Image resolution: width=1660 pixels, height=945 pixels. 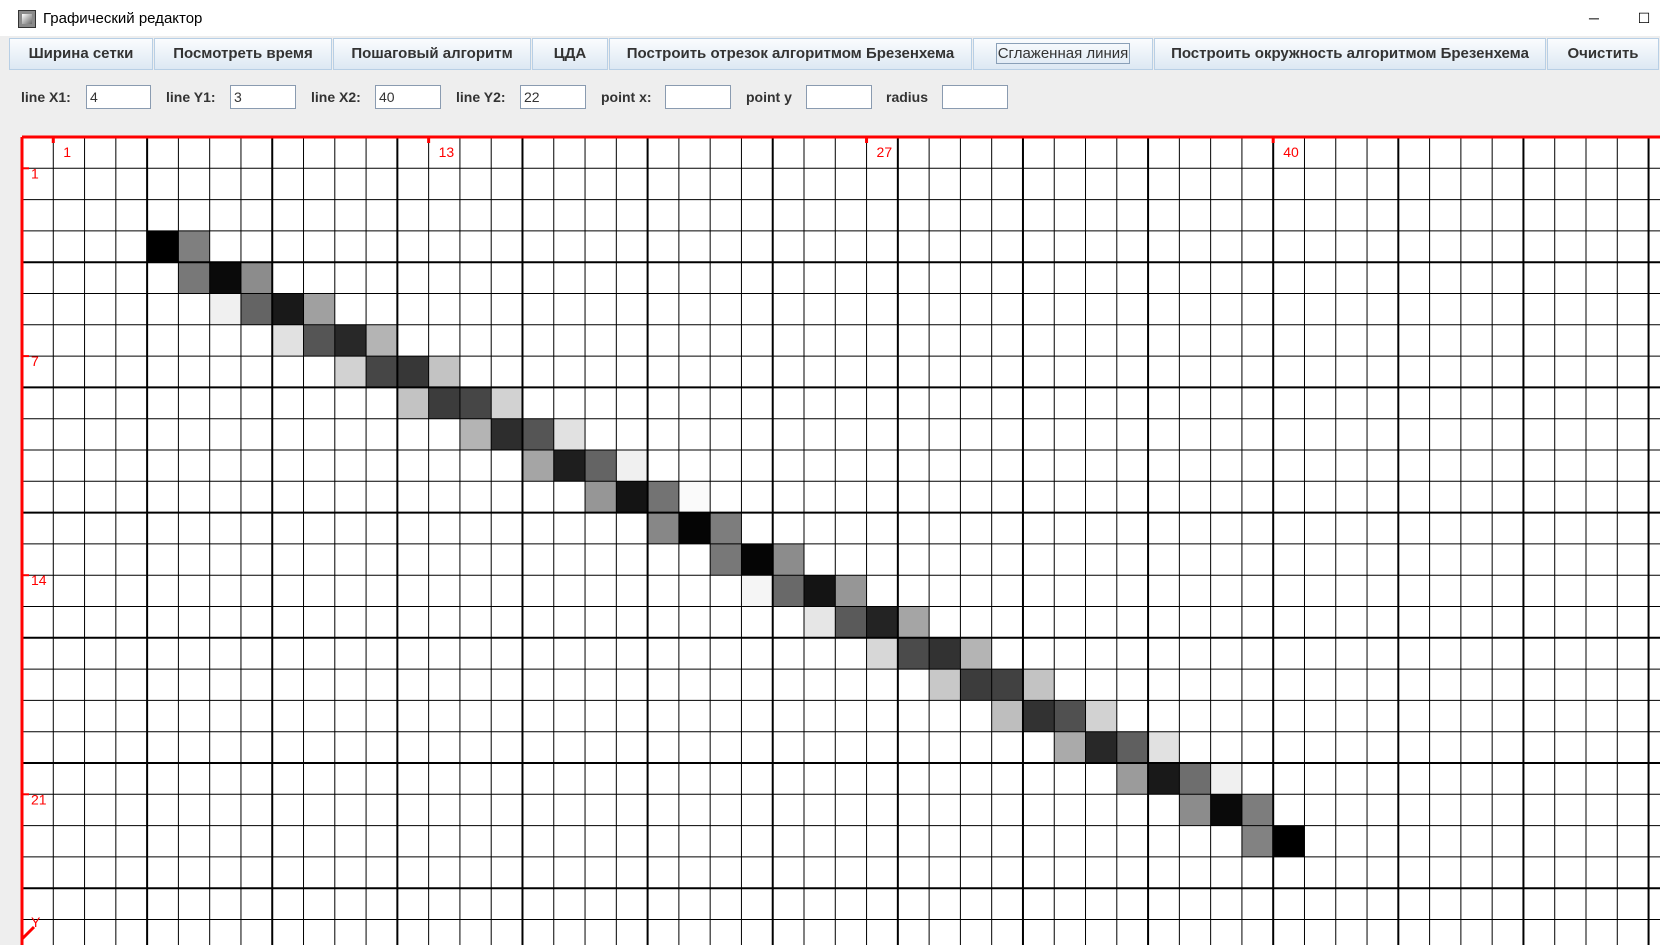 I want to click on dda-button: ЦДА, so click(x=570, y=54).